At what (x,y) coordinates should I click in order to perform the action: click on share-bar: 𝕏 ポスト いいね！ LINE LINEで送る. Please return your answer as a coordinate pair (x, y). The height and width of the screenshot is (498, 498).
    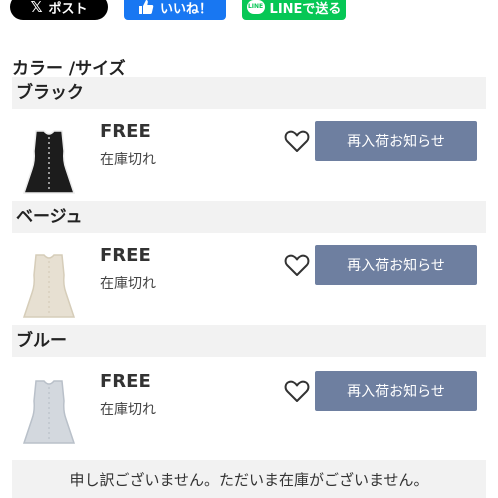
    Looking at the image, I should click on (249, 11).